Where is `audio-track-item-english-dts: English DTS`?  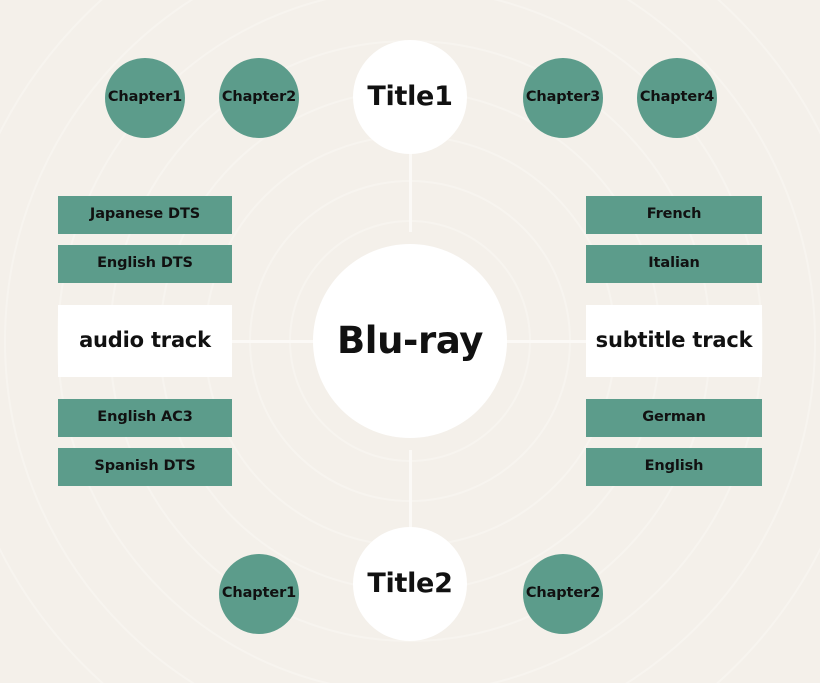
audio-track-item-english-dts: English DTS is located at coordinates (145, 264).